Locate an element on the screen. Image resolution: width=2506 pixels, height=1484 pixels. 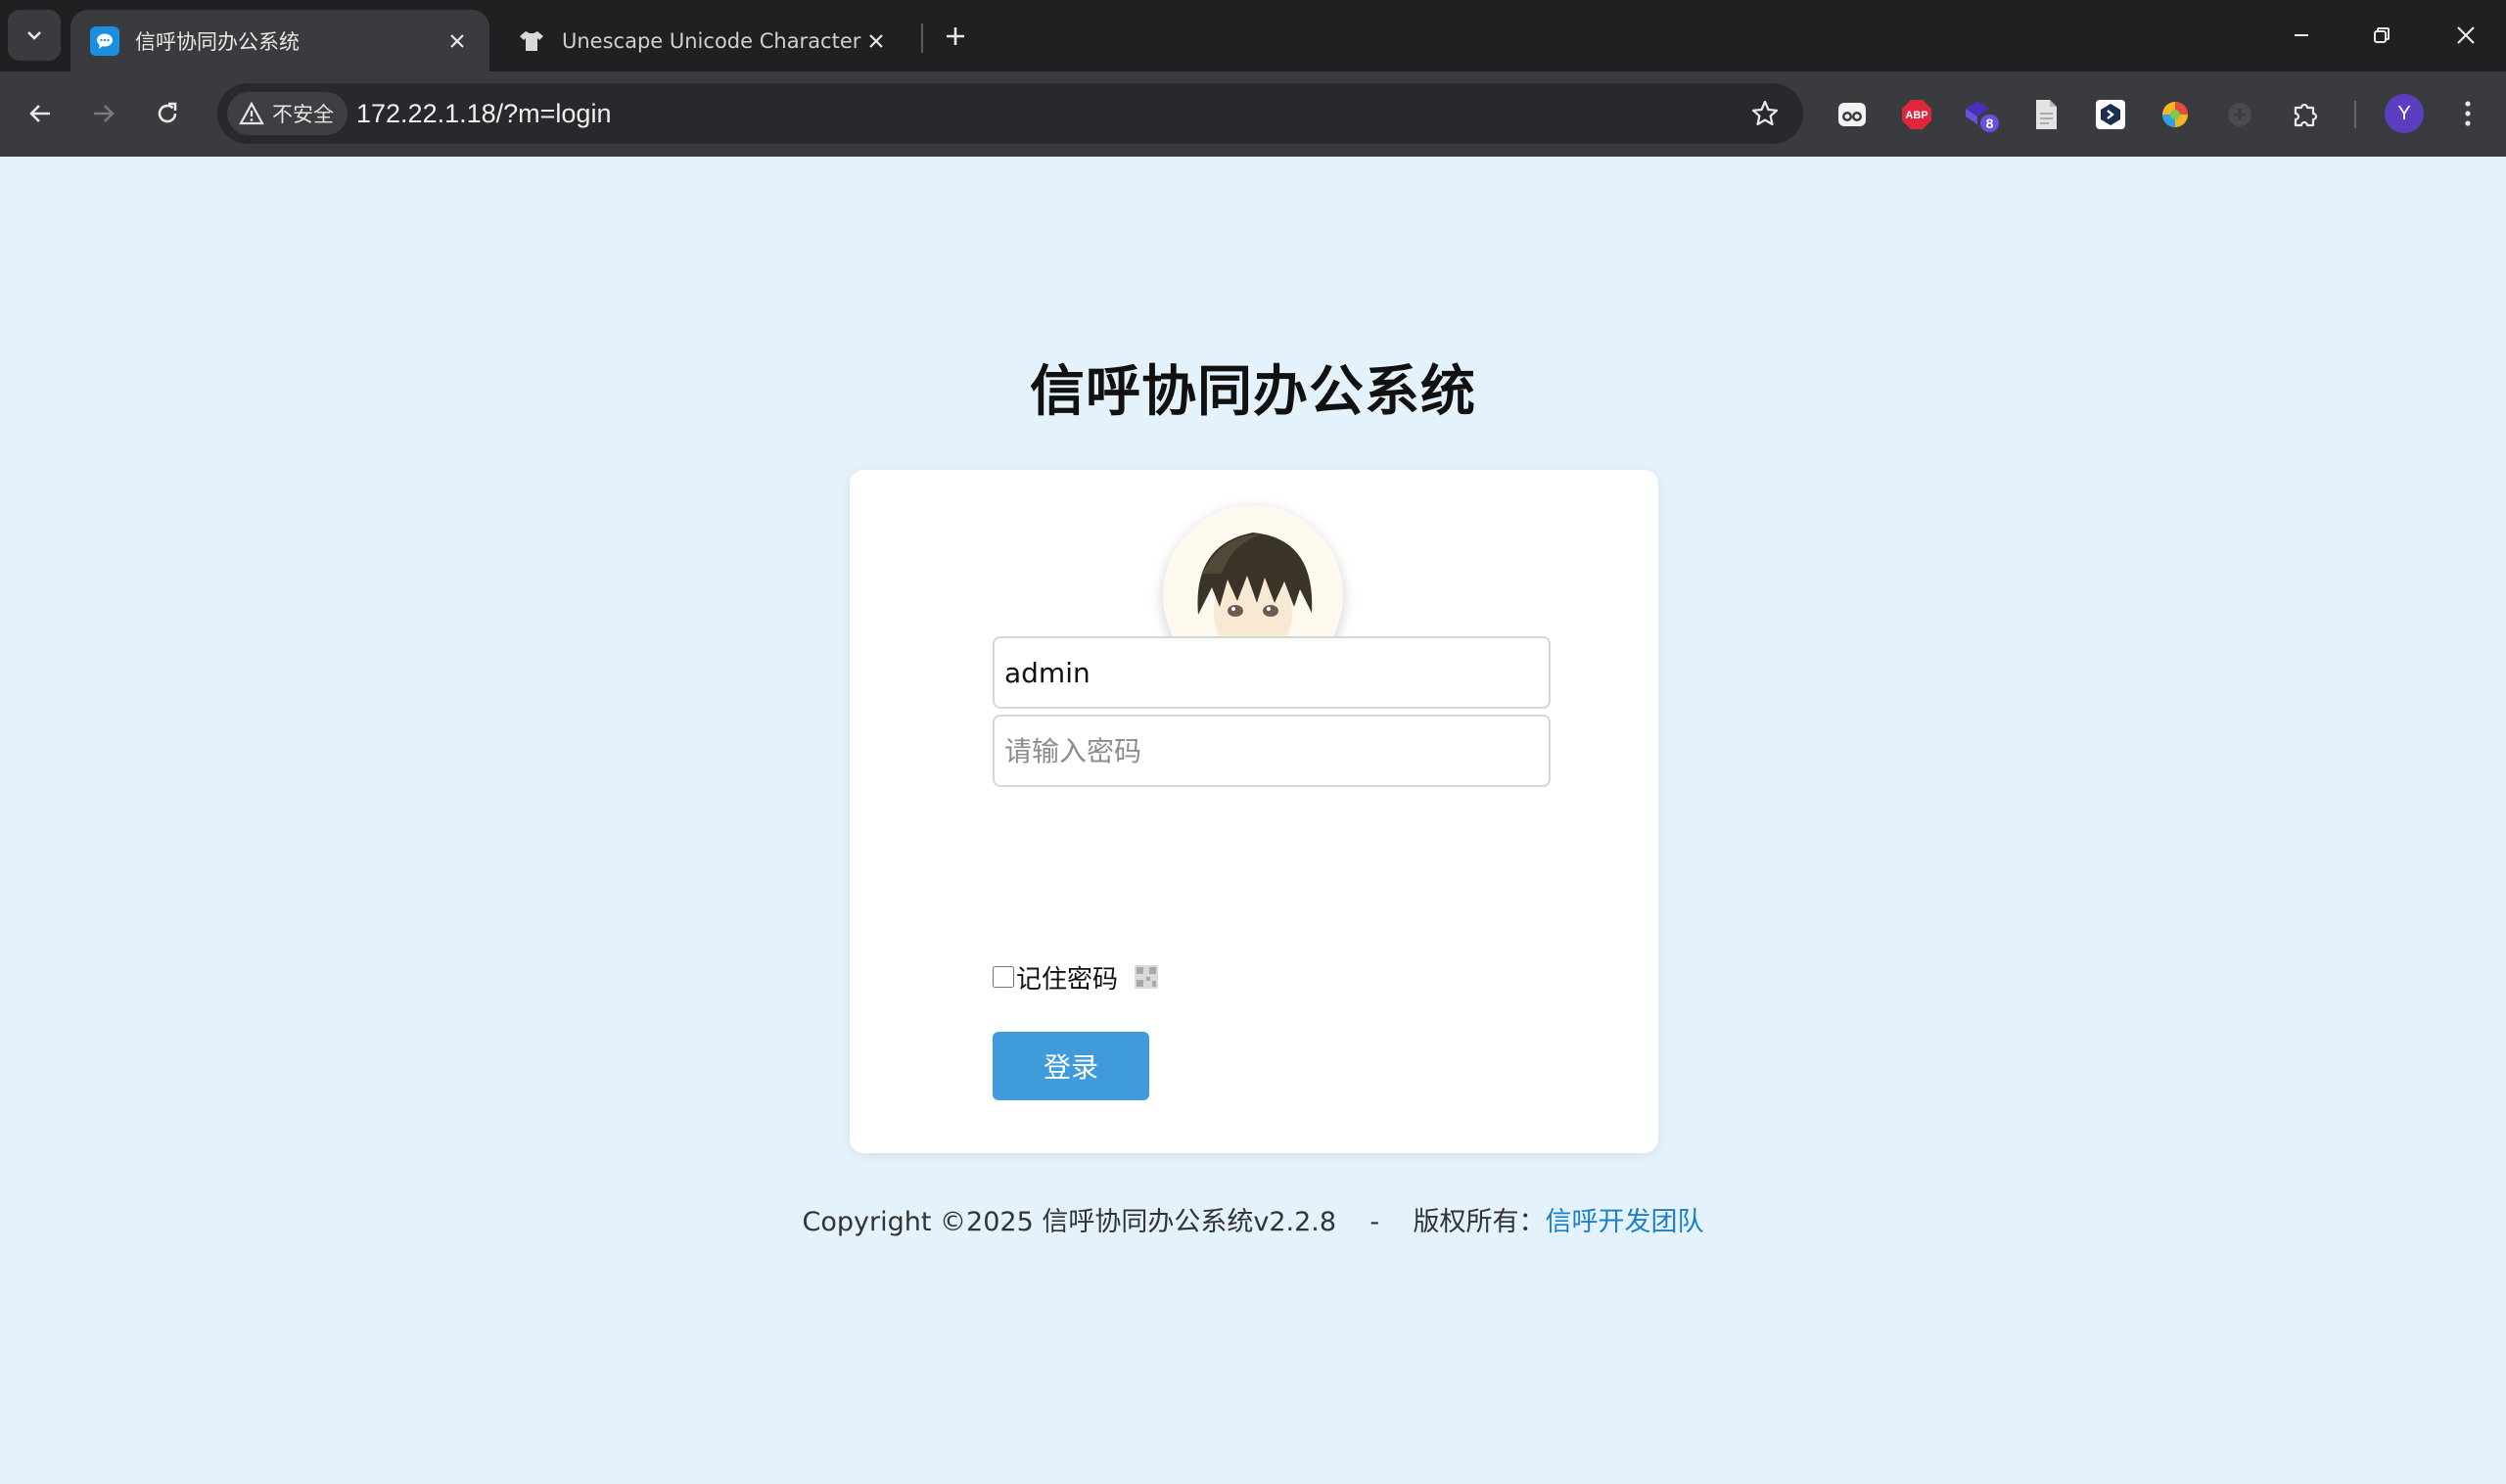
dim-extension-icon is located at coordinates (2239, 114).